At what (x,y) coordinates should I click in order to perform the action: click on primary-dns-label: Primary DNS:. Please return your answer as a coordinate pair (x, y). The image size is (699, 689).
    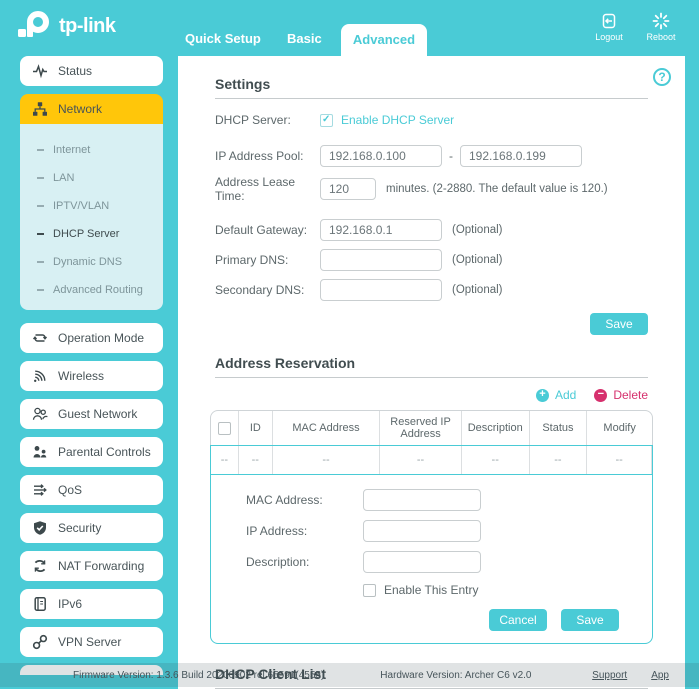
    Looking at the image, I should click on (252, 260).